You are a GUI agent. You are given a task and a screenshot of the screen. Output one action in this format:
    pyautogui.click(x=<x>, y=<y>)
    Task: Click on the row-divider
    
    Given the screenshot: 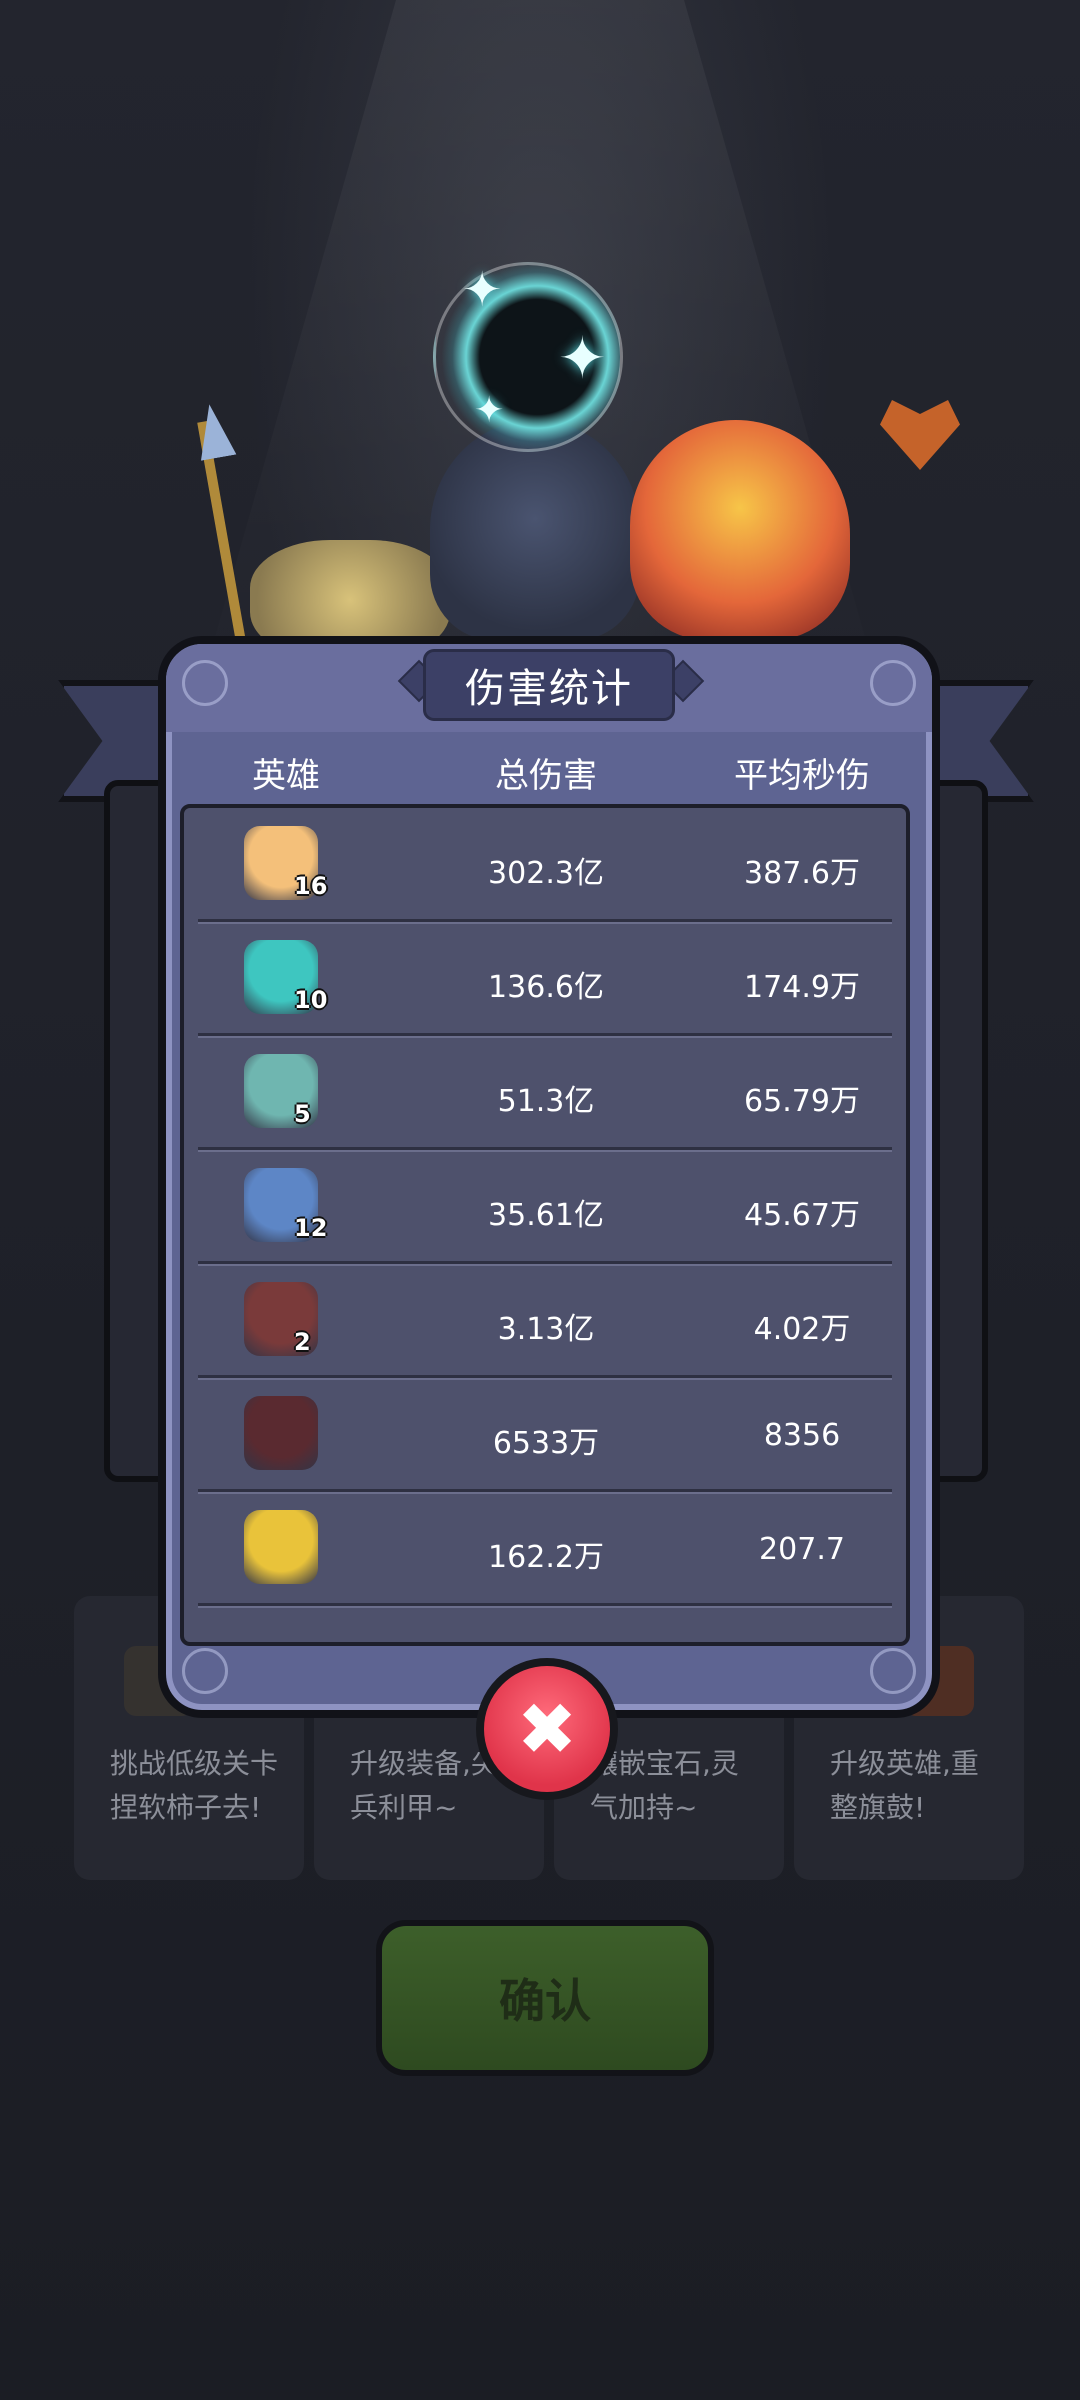 What is the action you would take?
    pyautogui.click(x=545, y=1604)
    